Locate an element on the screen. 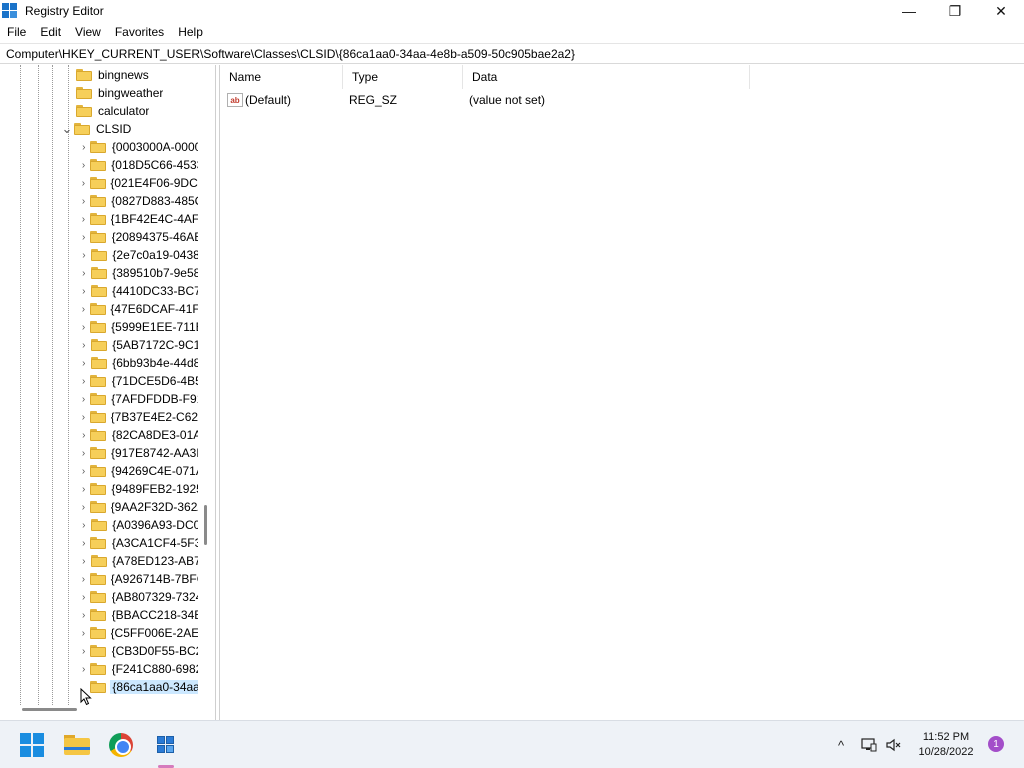  tree-node: › {CB3D0F55-BC2 is located at coordinates (137, 651).